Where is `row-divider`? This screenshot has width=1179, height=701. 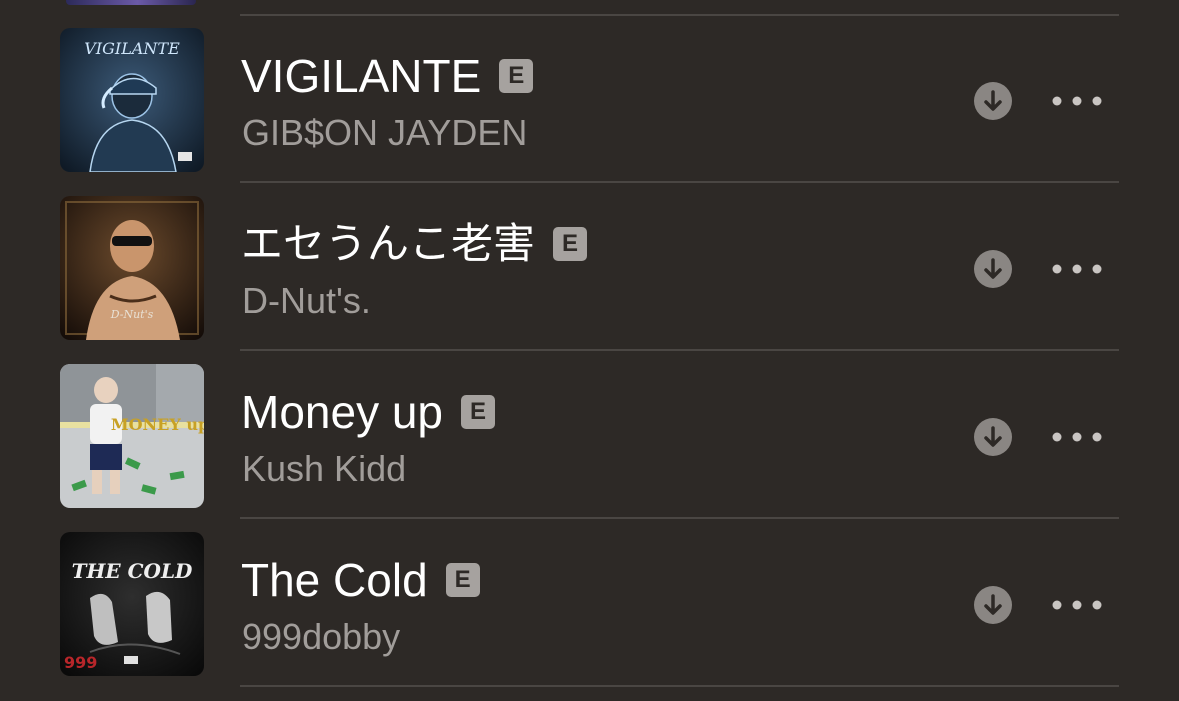 row-divider is located at coordinates (679, 686).